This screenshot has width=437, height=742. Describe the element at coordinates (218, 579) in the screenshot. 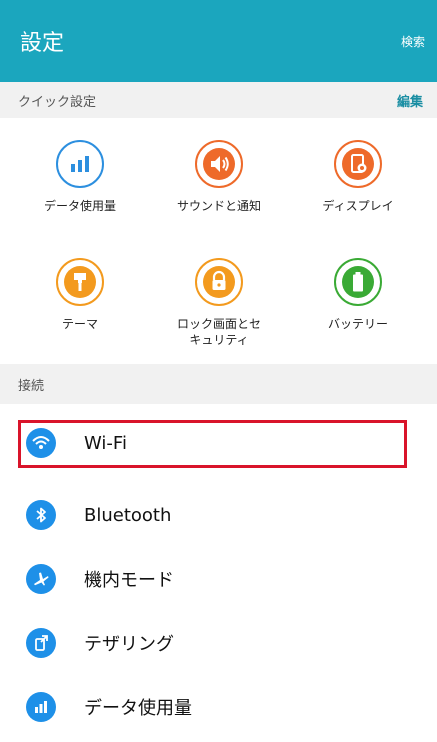

I see `list-item-airplane-mode: 機内モード` at that location.